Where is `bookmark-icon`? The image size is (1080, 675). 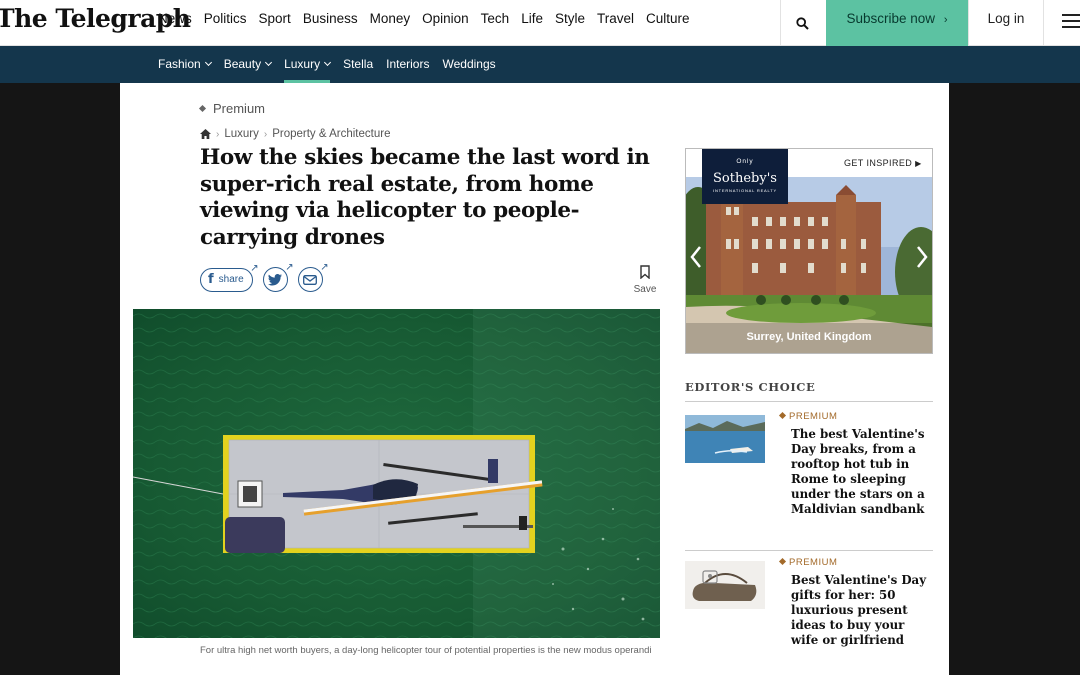
bookmark-icon is located at coordinates (645, 272).